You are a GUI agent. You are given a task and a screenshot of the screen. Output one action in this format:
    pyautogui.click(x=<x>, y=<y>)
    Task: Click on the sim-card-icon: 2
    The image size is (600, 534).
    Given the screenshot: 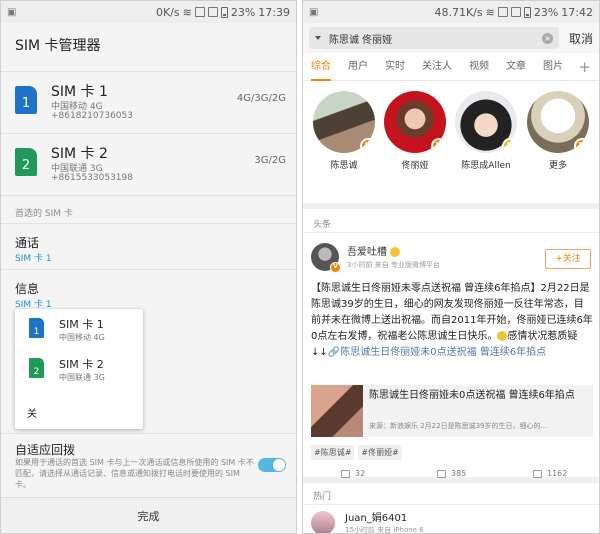 What is the action you would take?
    pyautogui.click(x=26, y=162)
    